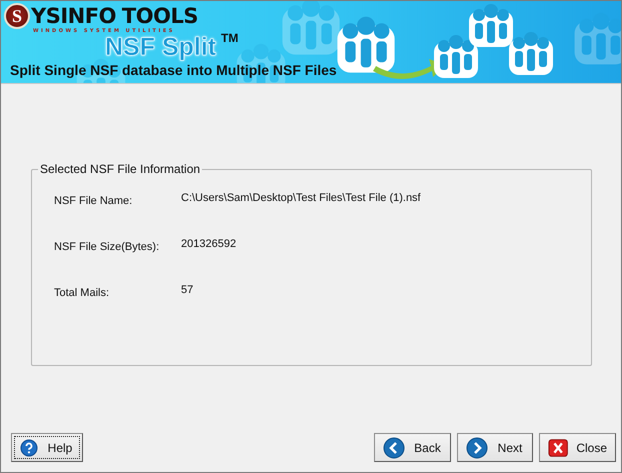 The width and height of the screenshot is (622, 473). I want to click on logo-name: YSINFO, so click(73, 16).